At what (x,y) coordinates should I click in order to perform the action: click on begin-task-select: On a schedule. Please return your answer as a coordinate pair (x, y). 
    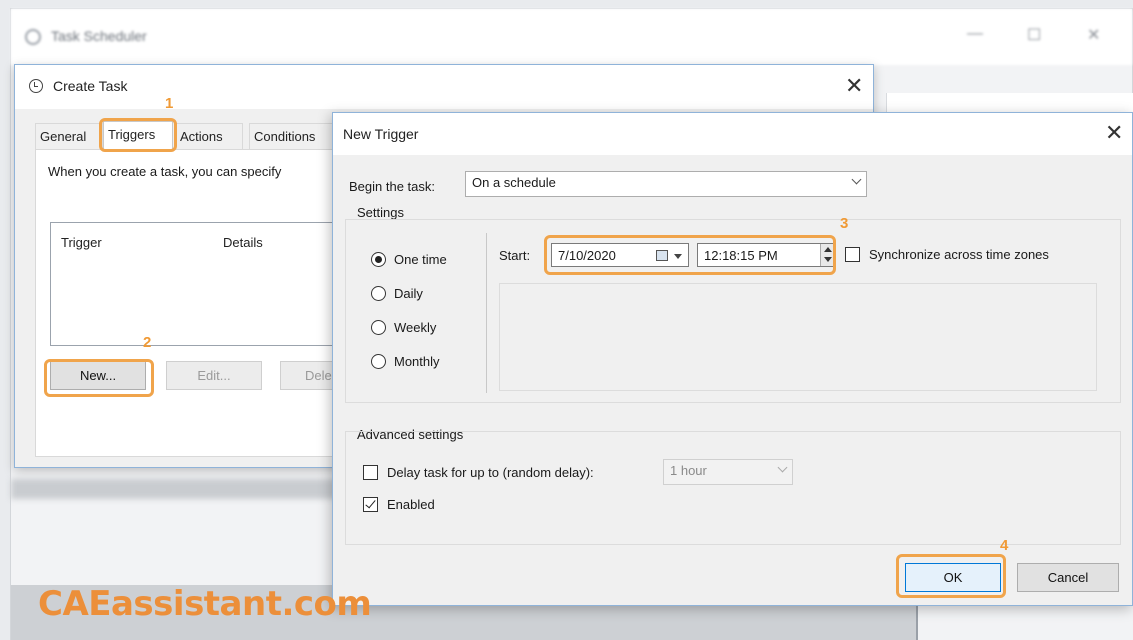
    Looking at the image, I should click on (666, 184).